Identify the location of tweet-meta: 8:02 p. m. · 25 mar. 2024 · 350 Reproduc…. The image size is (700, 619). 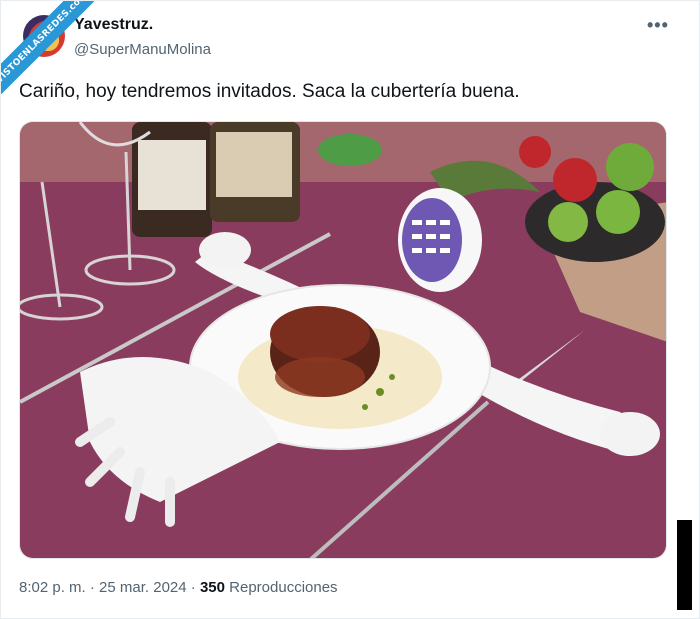
(178, 587).